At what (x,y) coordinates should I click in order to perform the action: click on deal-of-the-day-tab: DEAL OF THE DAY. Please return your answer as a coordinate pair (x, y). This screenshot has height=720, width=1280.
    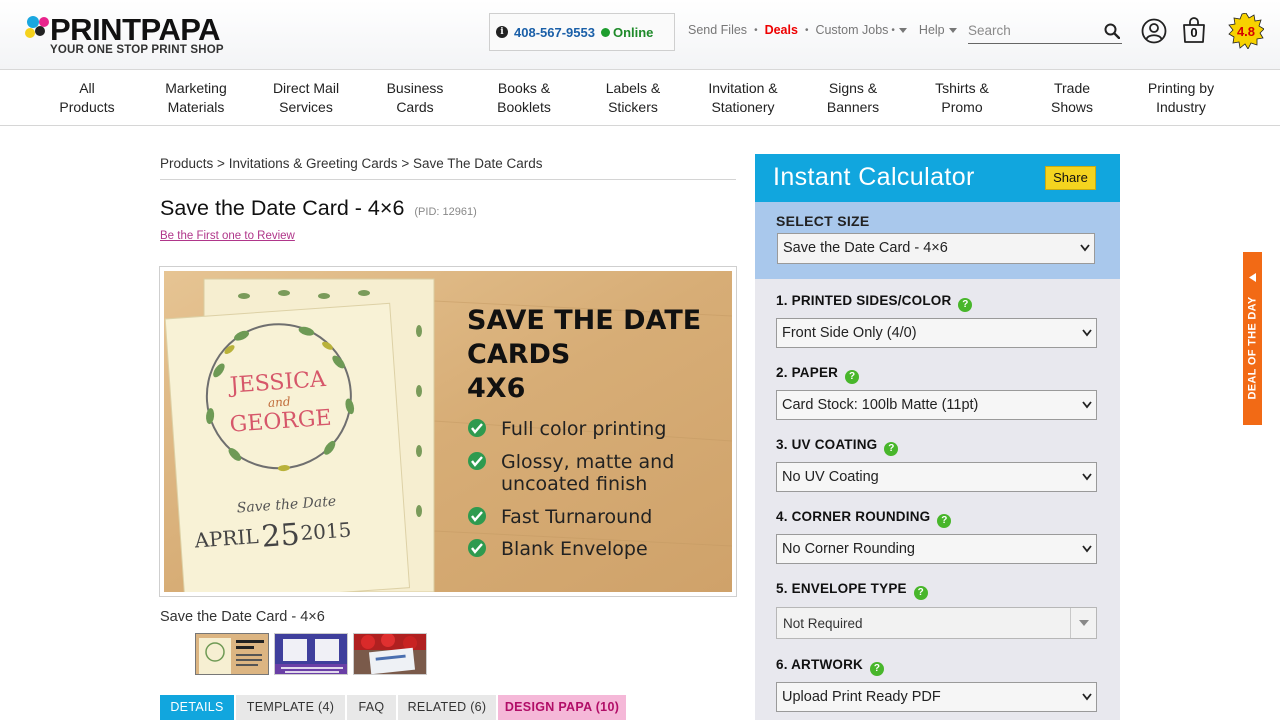
    Looking at the image, I should click on (1252, 338).